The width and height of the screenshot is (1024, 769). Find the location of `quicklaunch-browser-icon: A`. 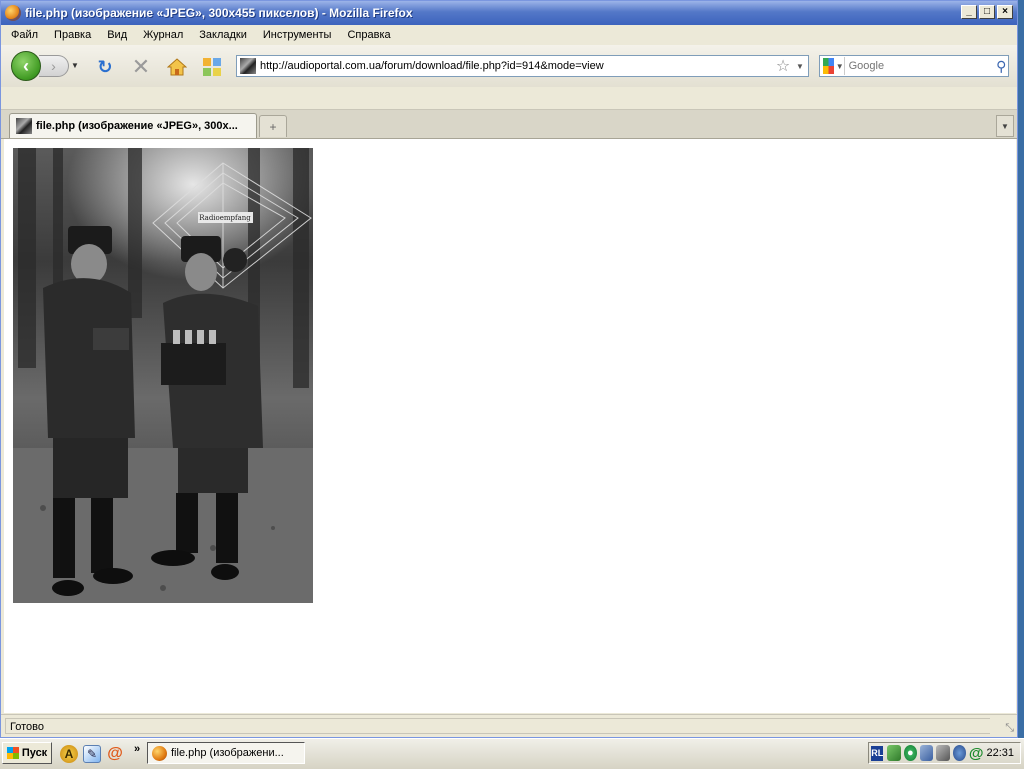

quicklaunch-browser-icon: A is located at coordinates (69, 754).